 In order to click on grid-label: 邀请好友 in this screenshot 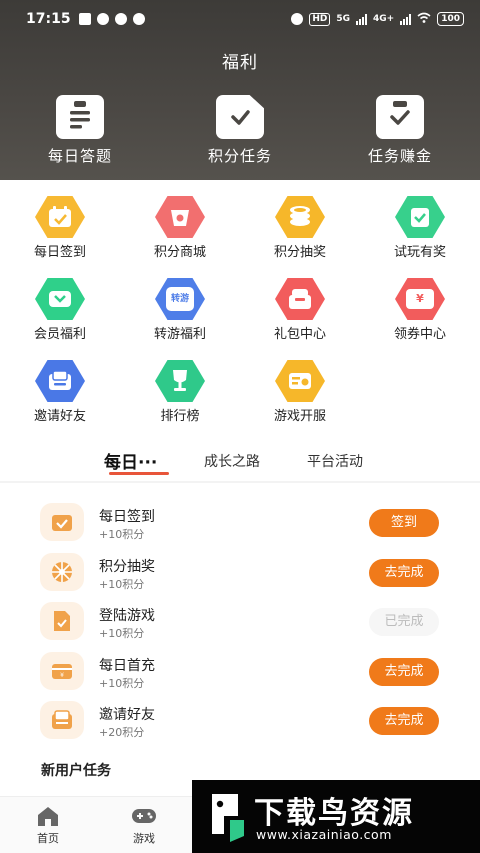, I will do `click(59, 416)`.